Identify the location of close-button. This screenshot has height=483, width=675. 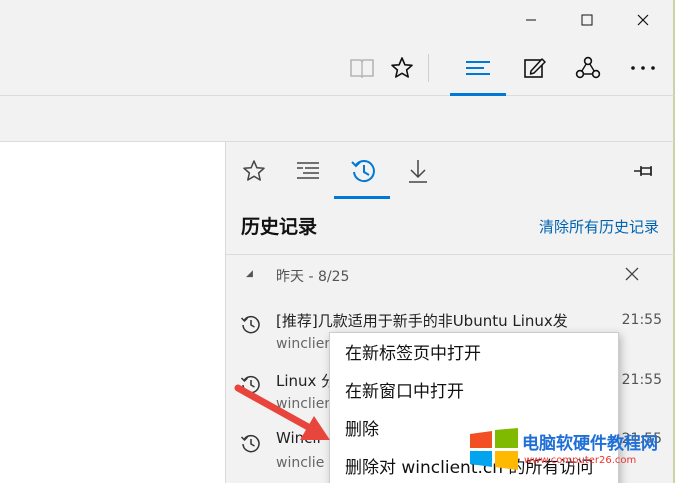
(643, 20).